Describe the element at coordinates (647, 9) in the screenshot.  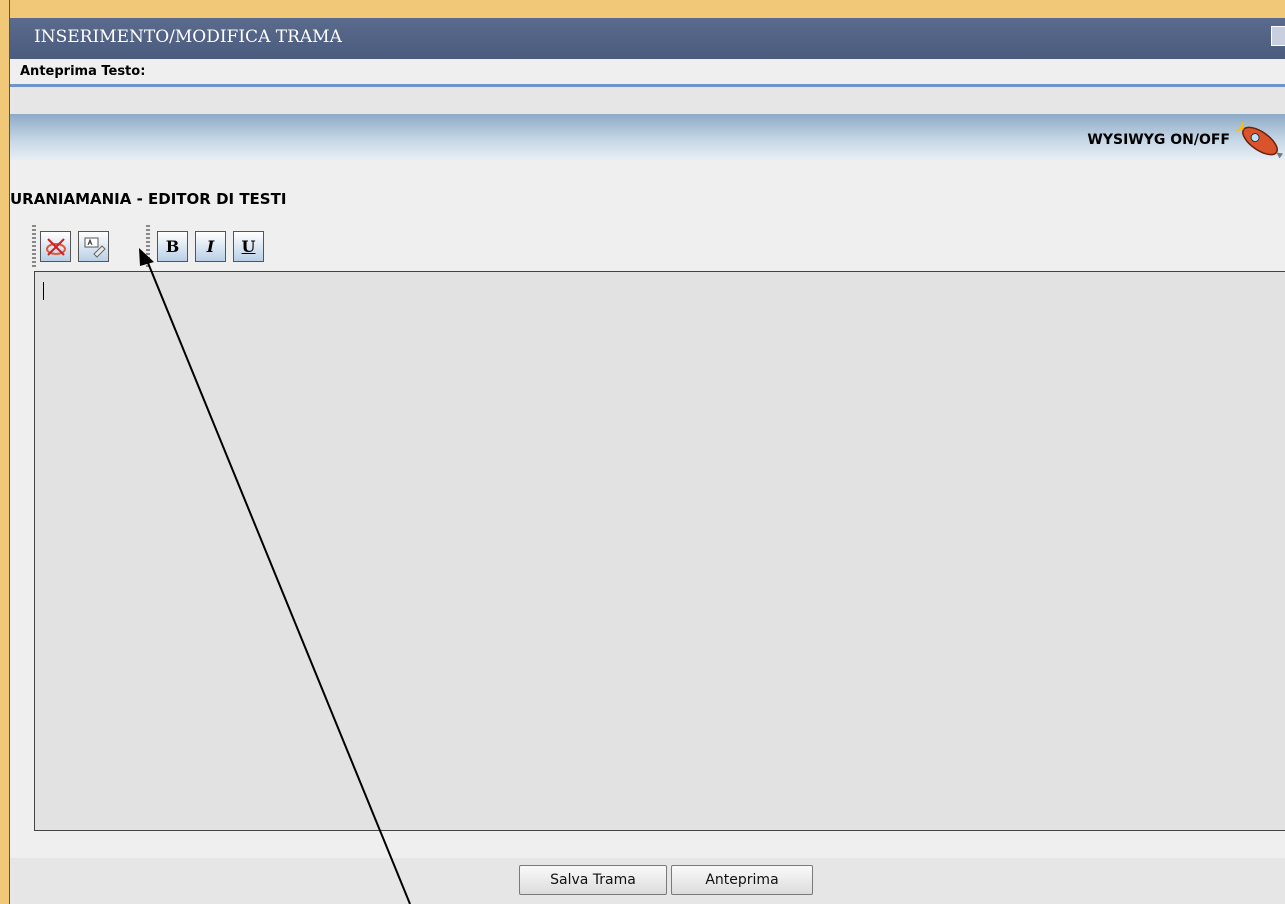
I see `top-strip` at that location.